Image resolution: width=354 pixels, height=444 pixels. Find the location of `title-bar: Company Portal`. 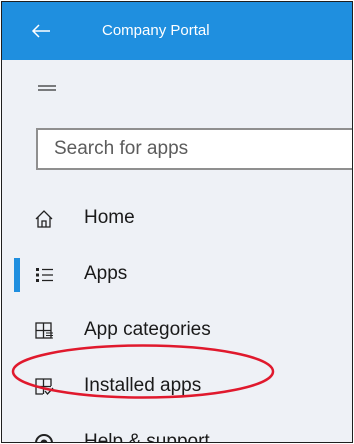

title-bar: Company Portal is located at coordinates (177, 31).